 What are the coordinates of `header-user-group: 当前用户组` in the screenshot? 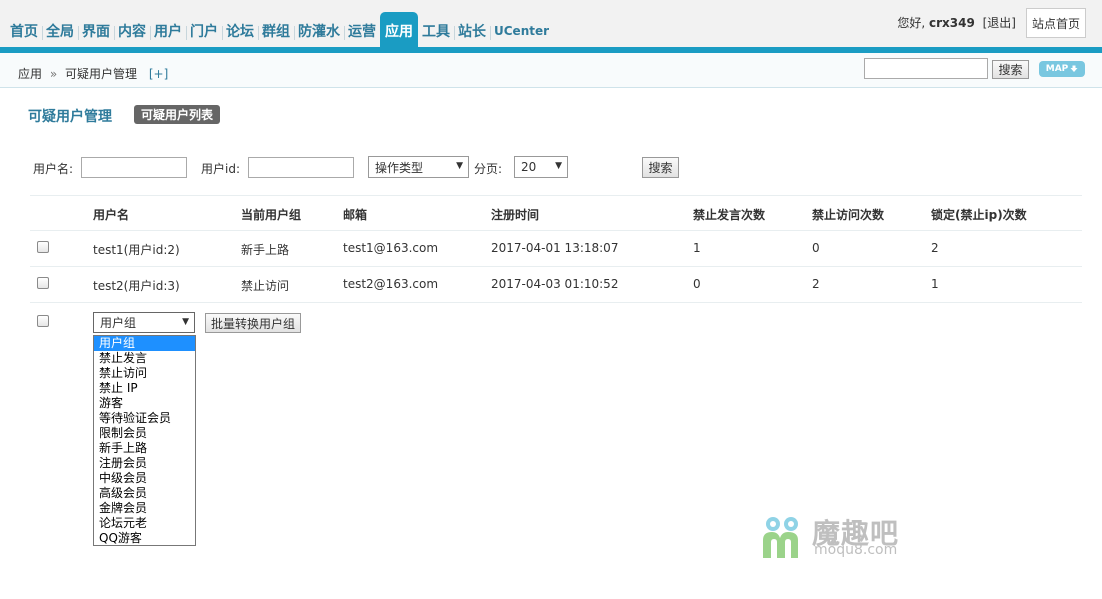 It's located at (271, 215).